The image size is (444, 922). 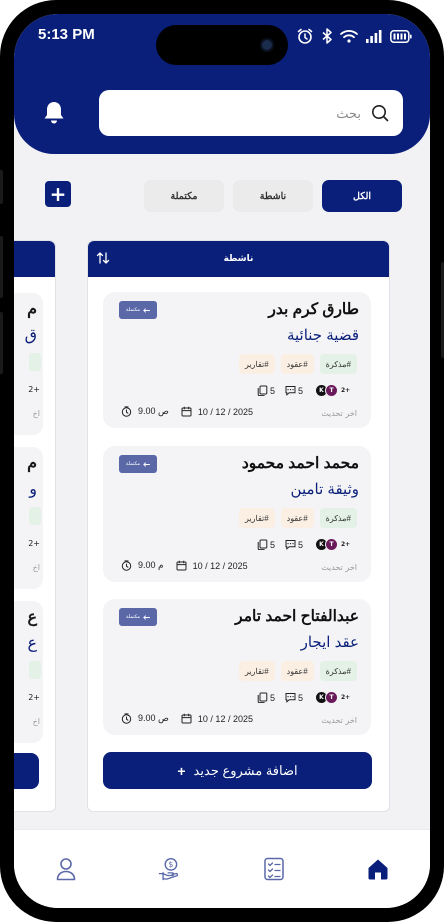 I want to click on project-type: قضية جنائية, so click(x=322, y=335).